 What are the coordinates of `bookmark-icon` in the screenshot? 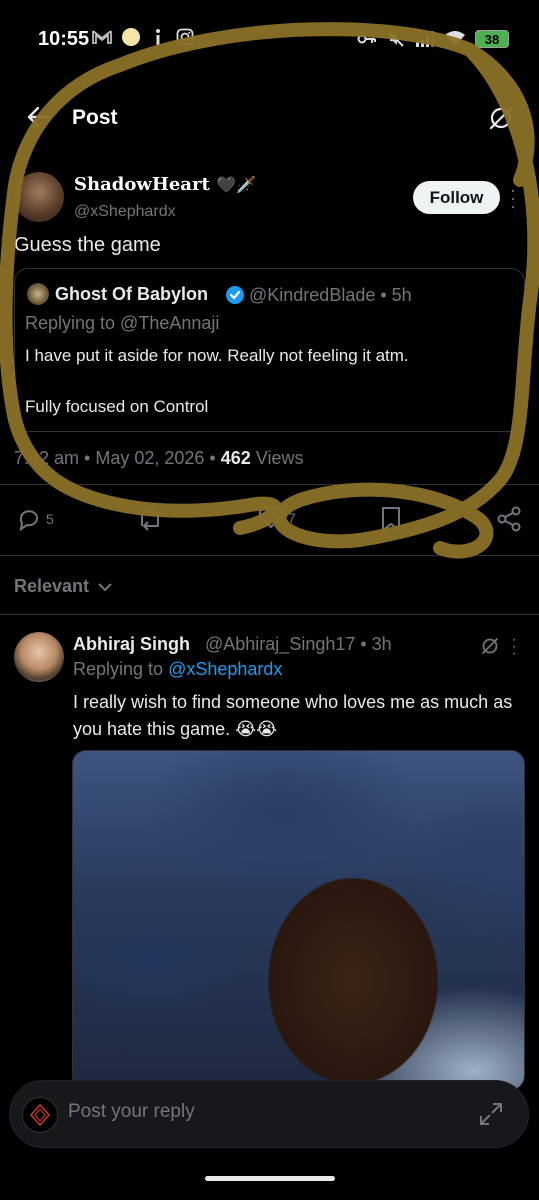 It's located at (391, 519).